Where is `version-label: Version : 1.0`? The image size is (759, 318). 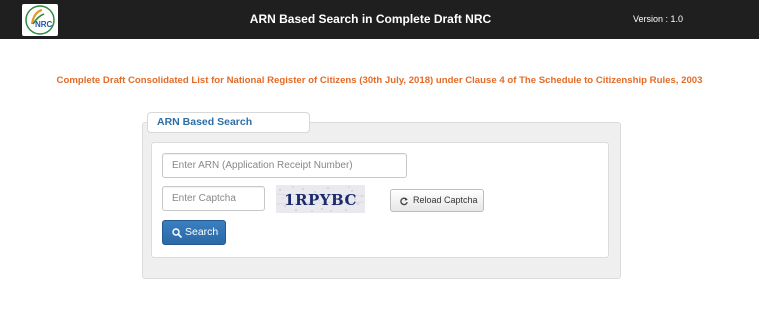
version-label: Version : 1.0 is located at coordinates (657, 19).